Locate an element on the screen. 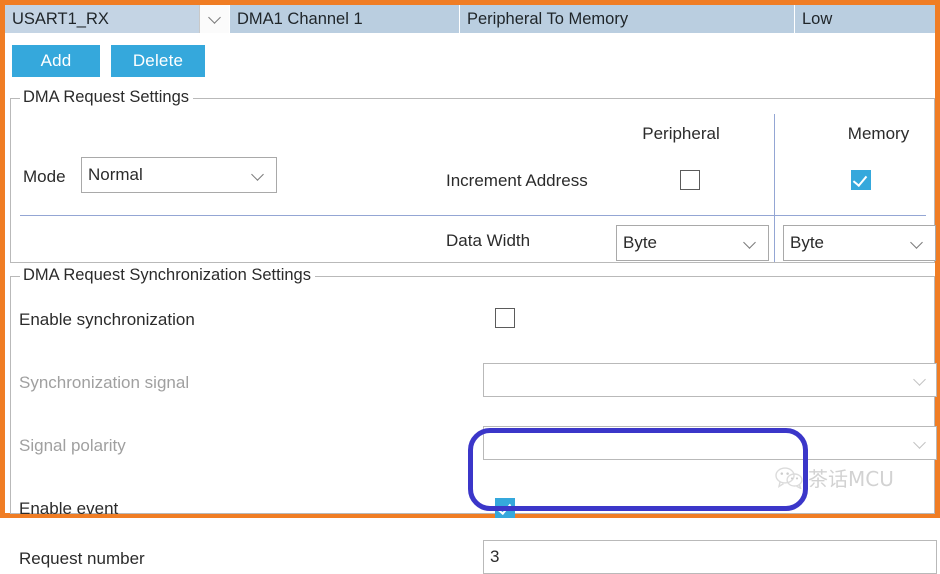  data-width-memory-select: Byte is located at coordinates (859, 243).